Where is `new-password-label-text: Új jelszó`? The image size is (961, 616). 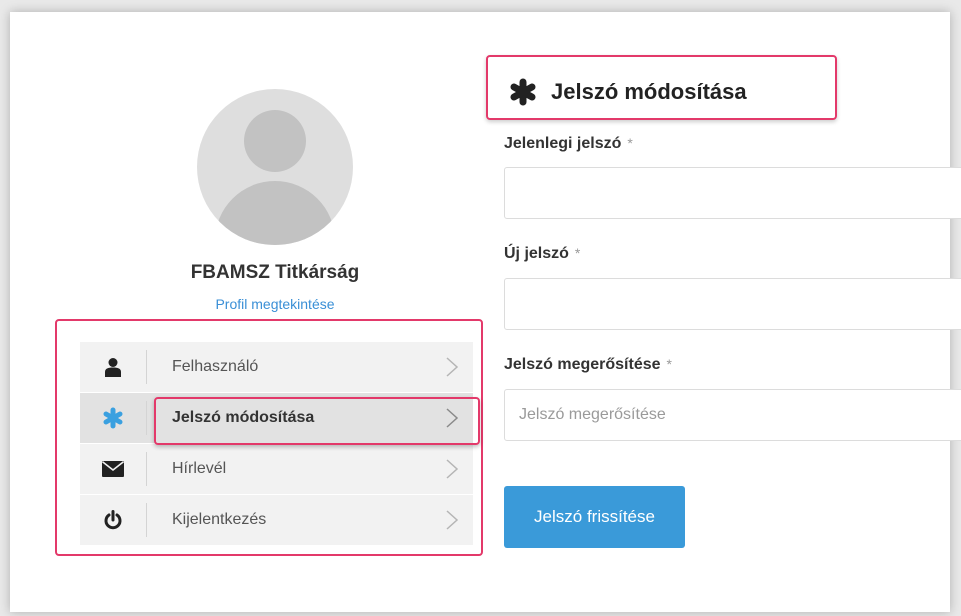 new-password-label-text: Új jelszó is located at coordinates (536, 253).